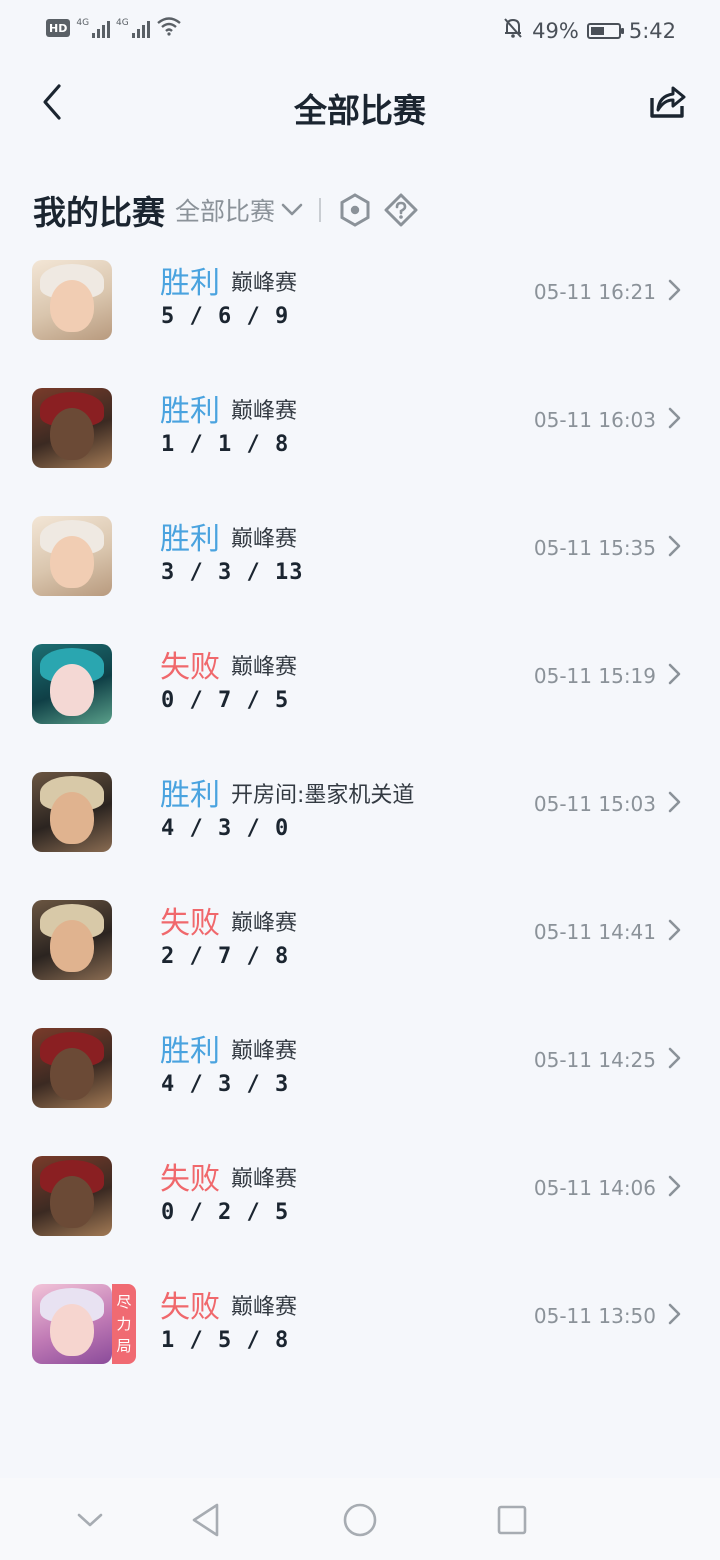 Image resolution: width=720 pixels, height=1560 pixels. I want to click on kda-score: 4 / 3 / 3, so click(225, 1084).